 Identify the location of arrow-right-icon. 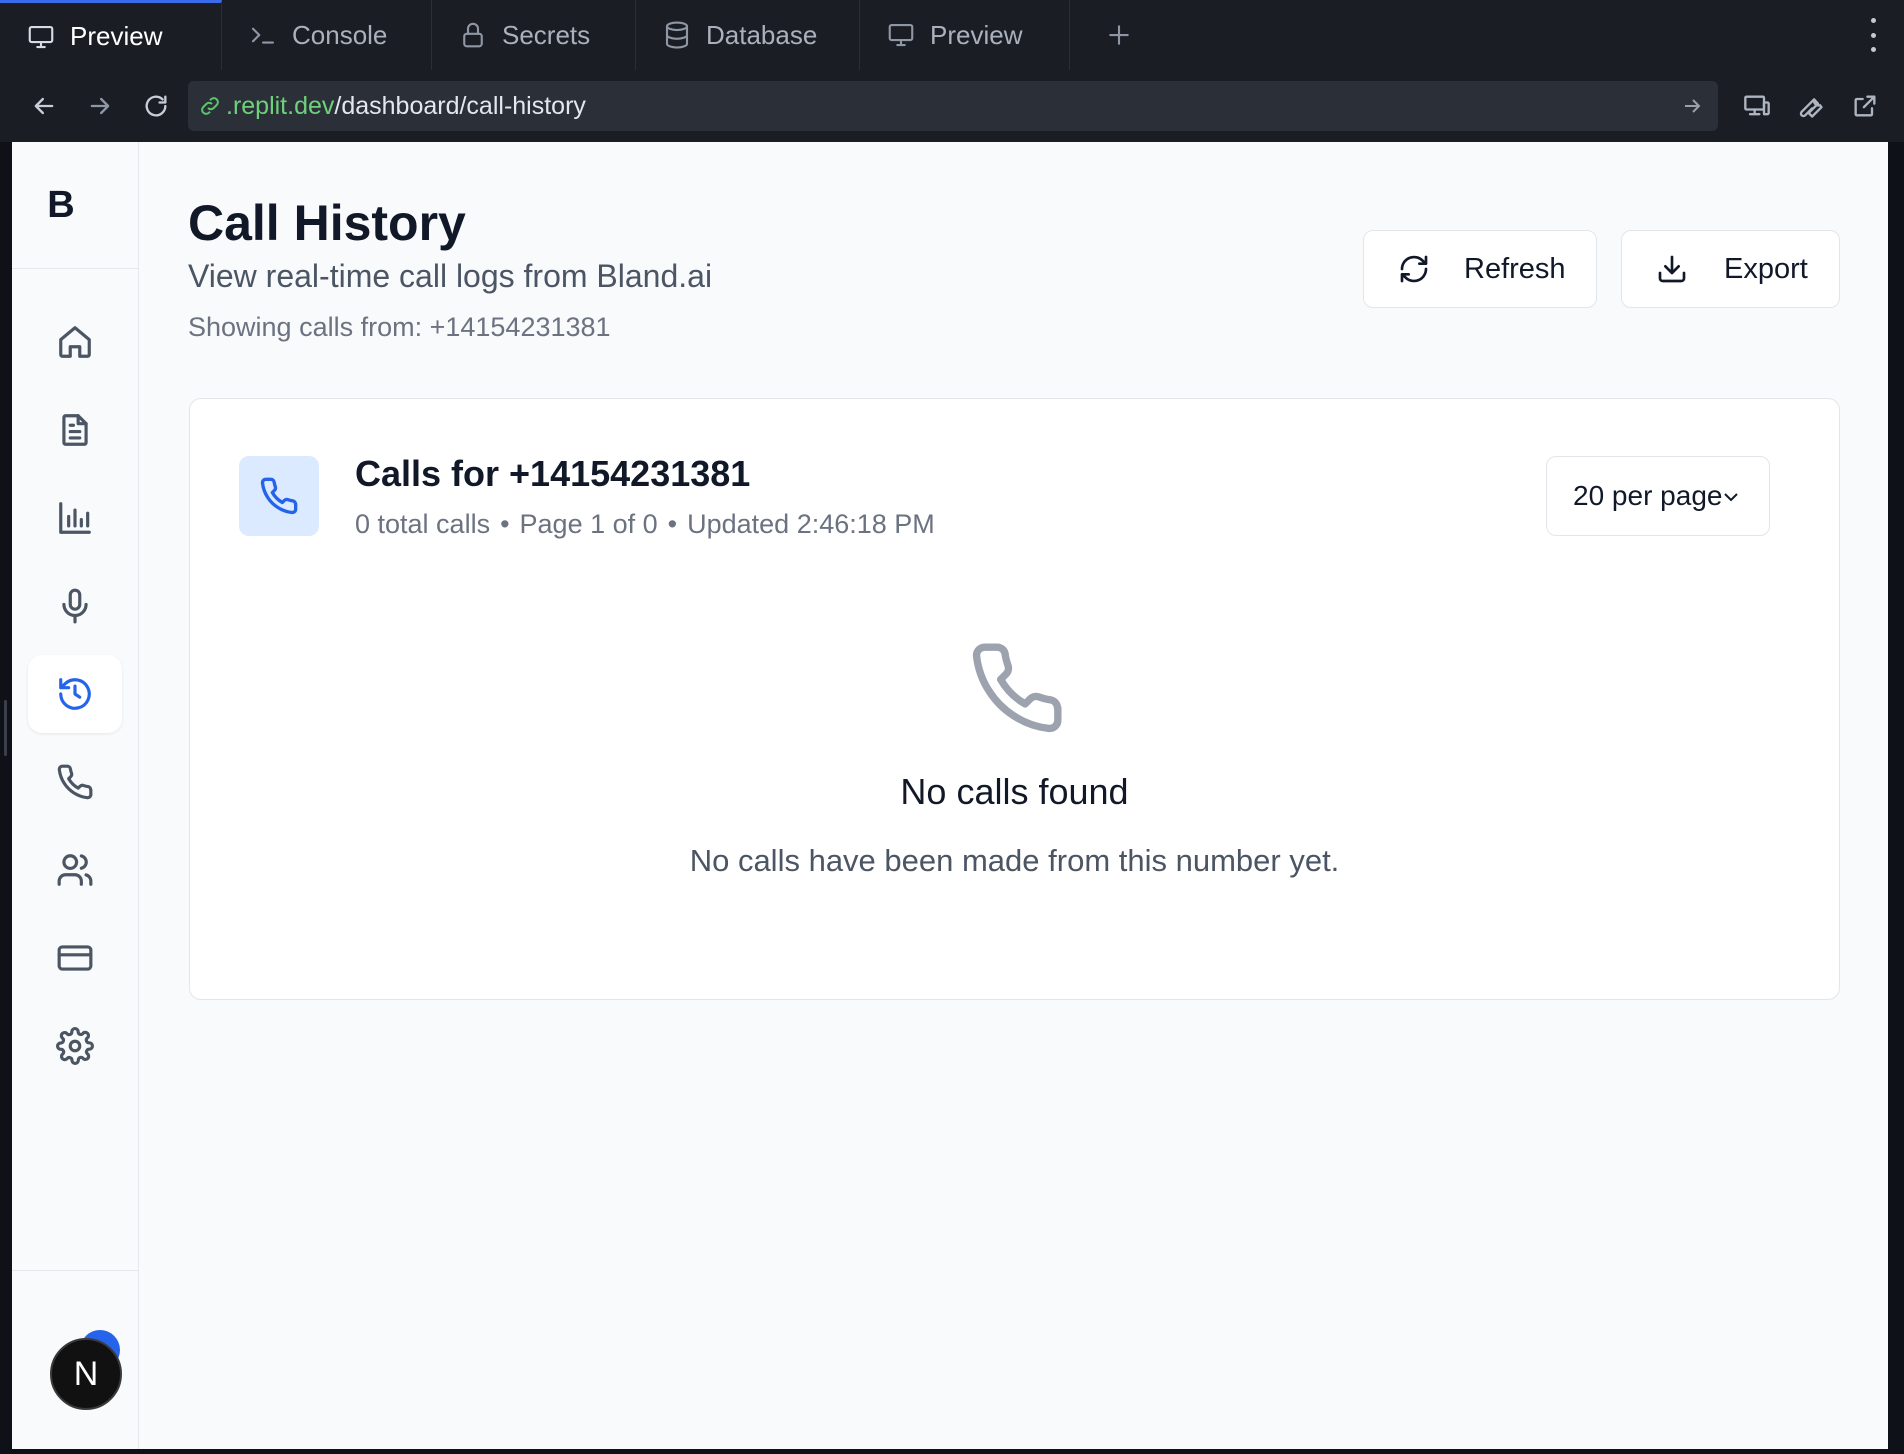
(100, 106).